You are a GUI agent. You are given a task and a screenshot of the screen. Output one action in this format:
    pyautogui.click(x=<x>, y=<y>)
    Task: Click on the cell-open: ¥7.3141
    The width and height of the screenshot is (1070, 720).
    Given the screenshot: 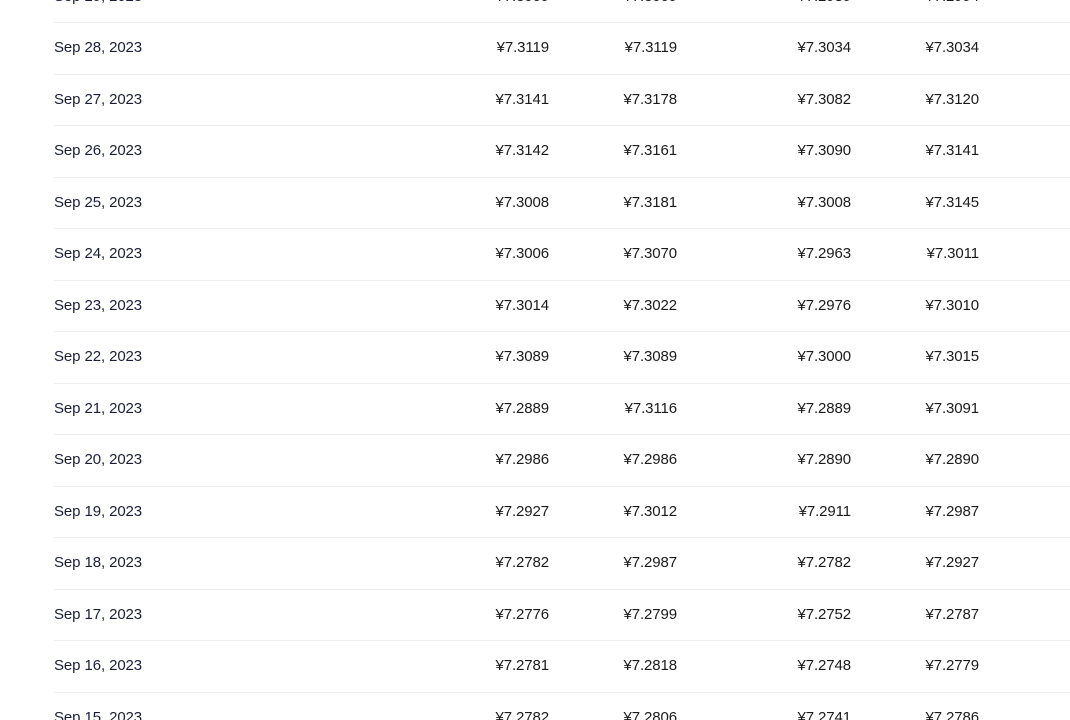 What is the action you would take?
    pyautogui.click(x=475, y=100)
    